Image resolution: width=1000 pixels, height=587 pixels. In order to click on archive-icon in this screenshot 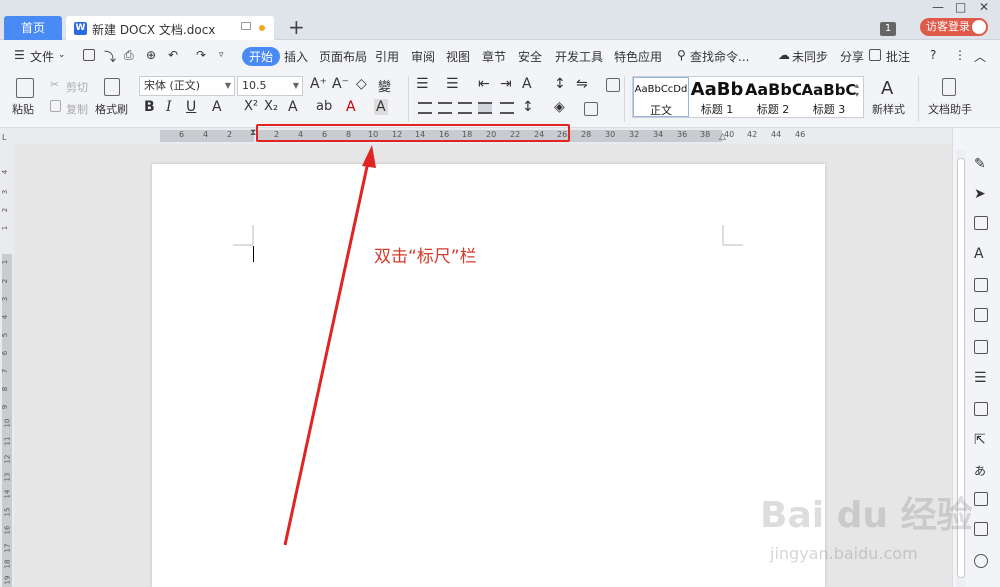, I will do `click(981, 499)`.